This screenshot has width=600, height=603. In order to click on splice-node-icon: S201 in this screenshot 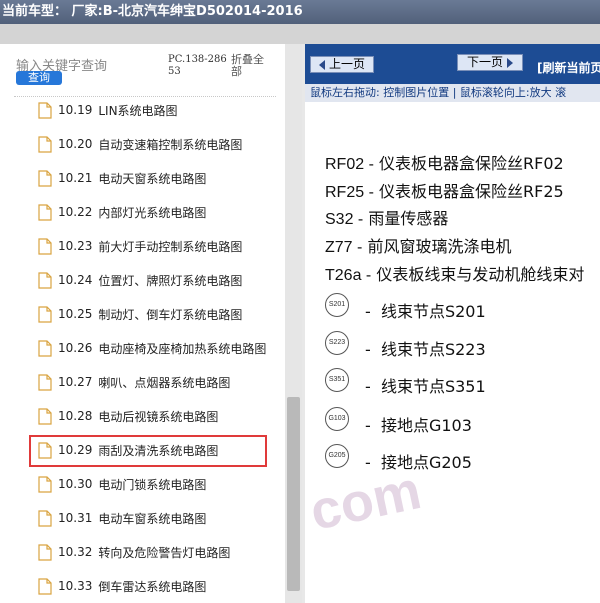, I will do `click(337, 305)`.